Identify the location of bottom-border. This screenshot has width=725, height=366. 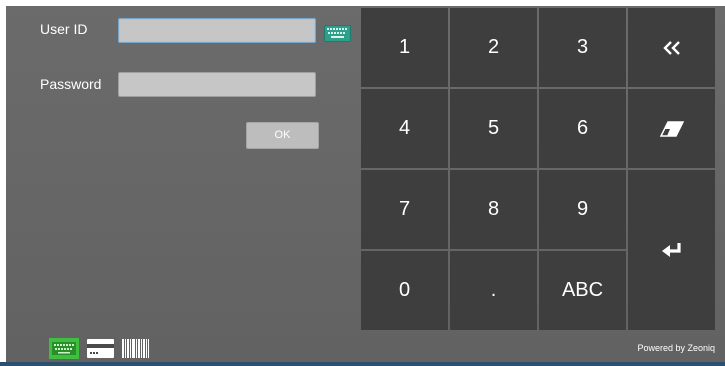
(362, 364).